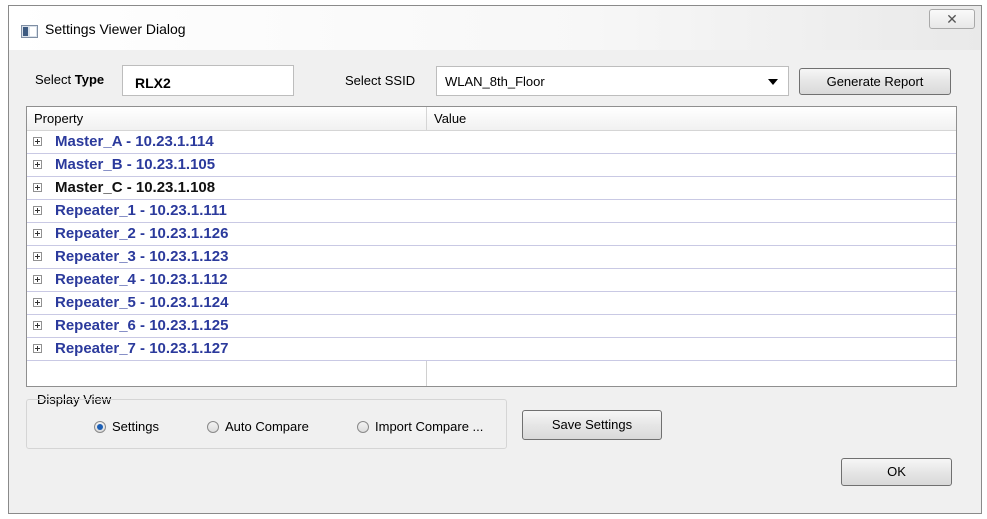 This screenshot has height=519, width=987. Describe the element at coordinates (70, 79) in the screenshot. I see `select-type-label: Select Type` at that location.